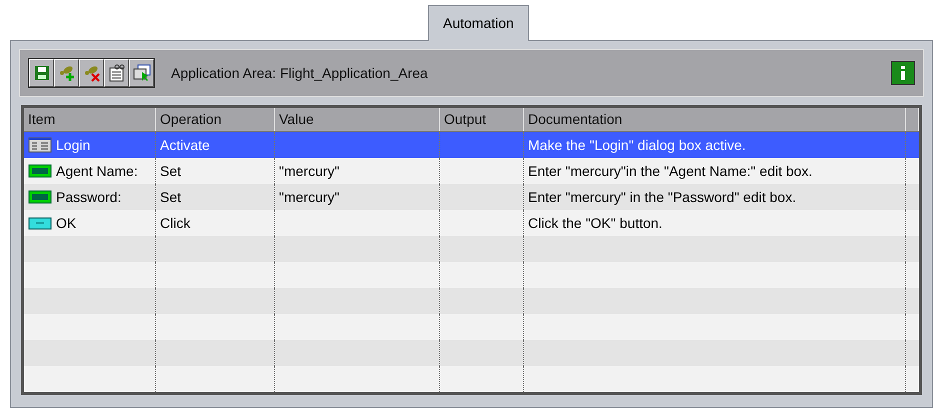 The height and width of the screenshot is (409, 943). I want to click on table-cell-text: Login, so click(73, 145).